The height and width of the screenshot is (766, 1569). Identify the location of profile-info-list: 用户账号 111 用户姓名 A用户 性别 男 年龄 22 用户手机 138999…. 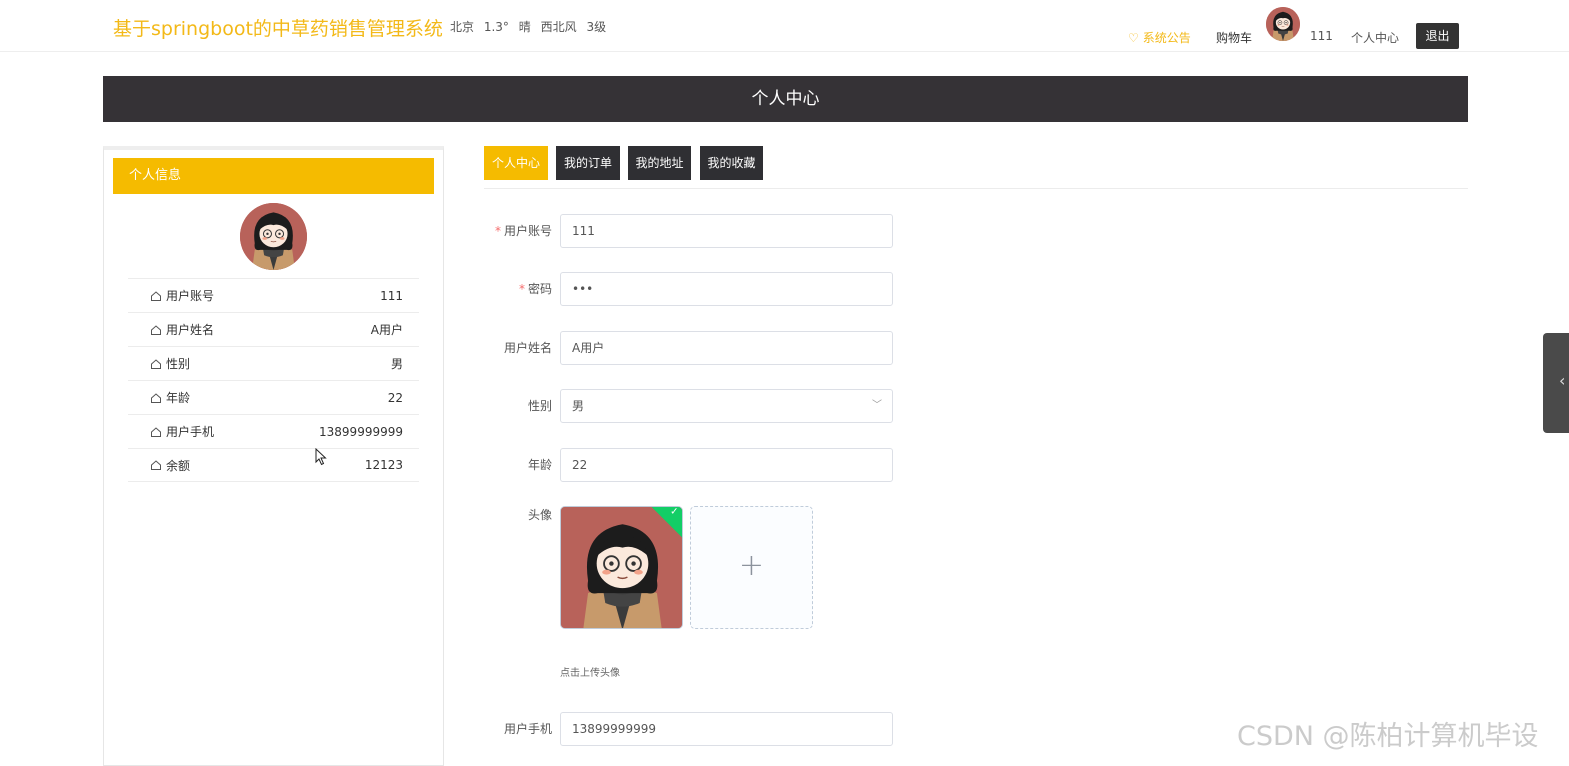
(273, 380).